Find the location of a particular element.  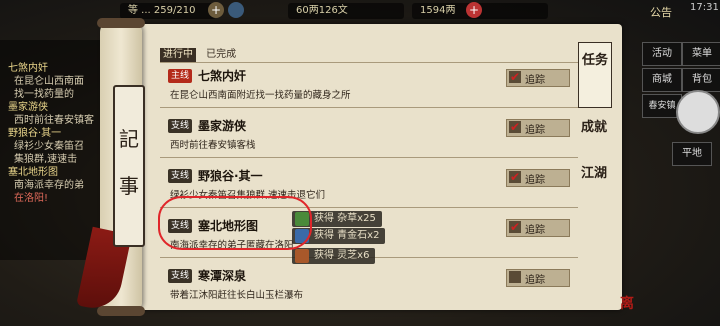

quest-tag: 主线 is located at coordinates (180, 76).